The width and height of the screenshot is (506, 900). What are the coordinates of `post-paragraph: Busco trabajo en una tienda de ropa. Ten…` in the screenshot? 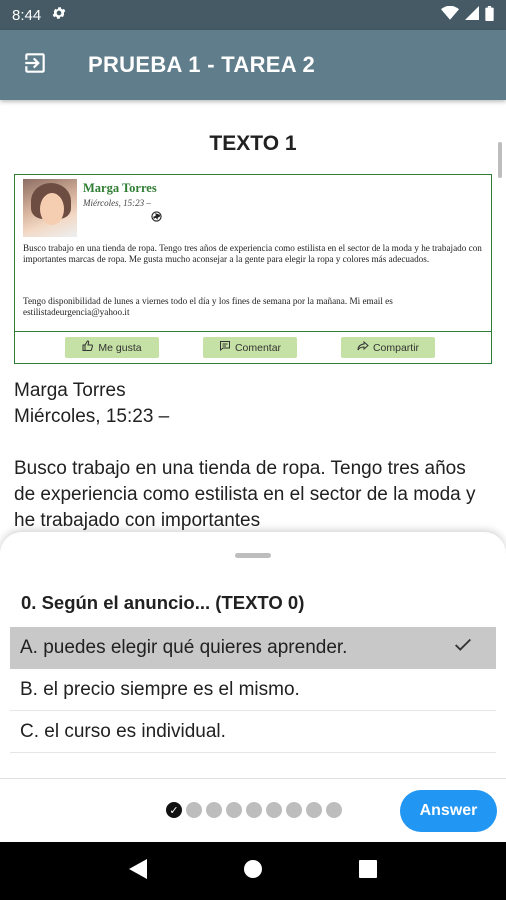 It's located at (252, 254).